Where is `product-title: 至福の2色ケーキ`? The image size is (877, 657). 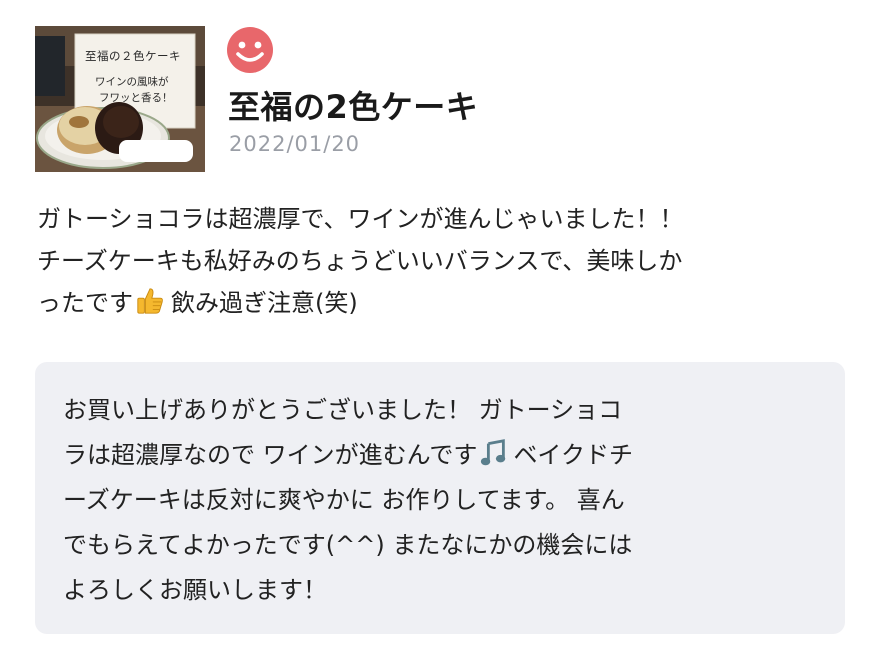
product-title: 至福の2色ケーキ is located at coordinates (353, 105).